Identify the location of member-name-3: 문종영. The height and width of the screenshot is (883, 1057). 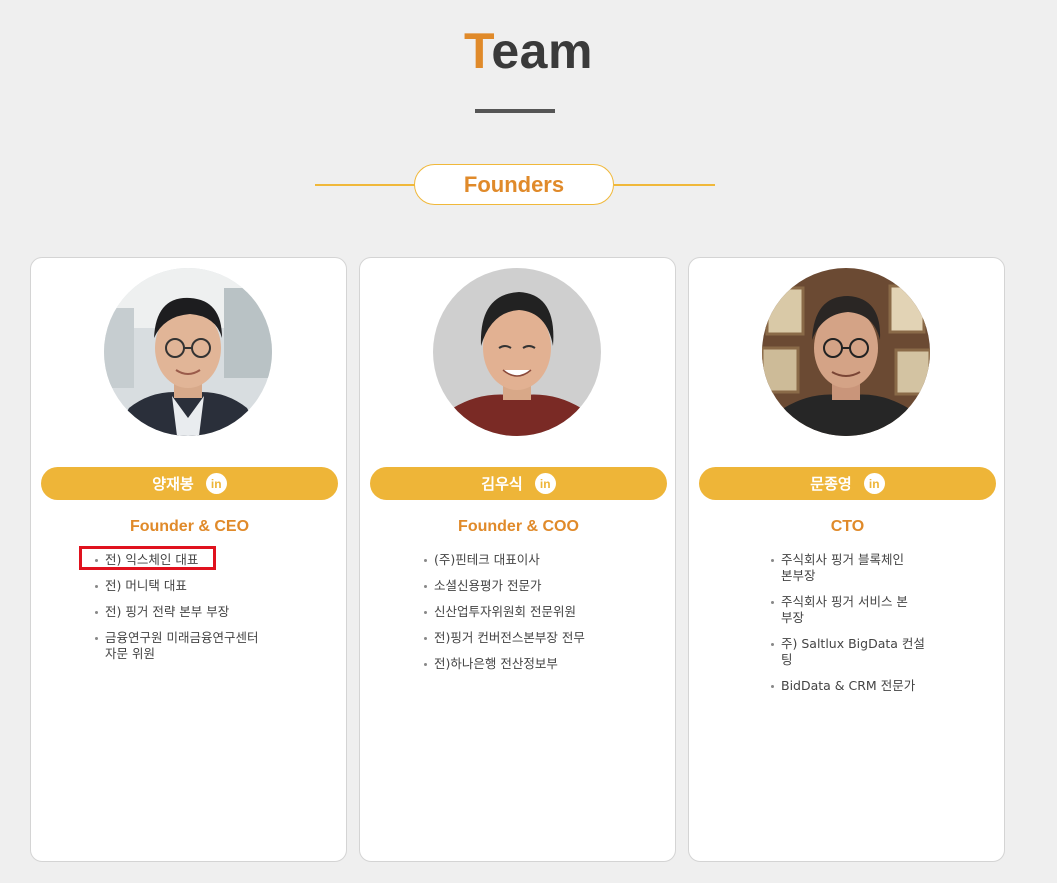
(831, 484).